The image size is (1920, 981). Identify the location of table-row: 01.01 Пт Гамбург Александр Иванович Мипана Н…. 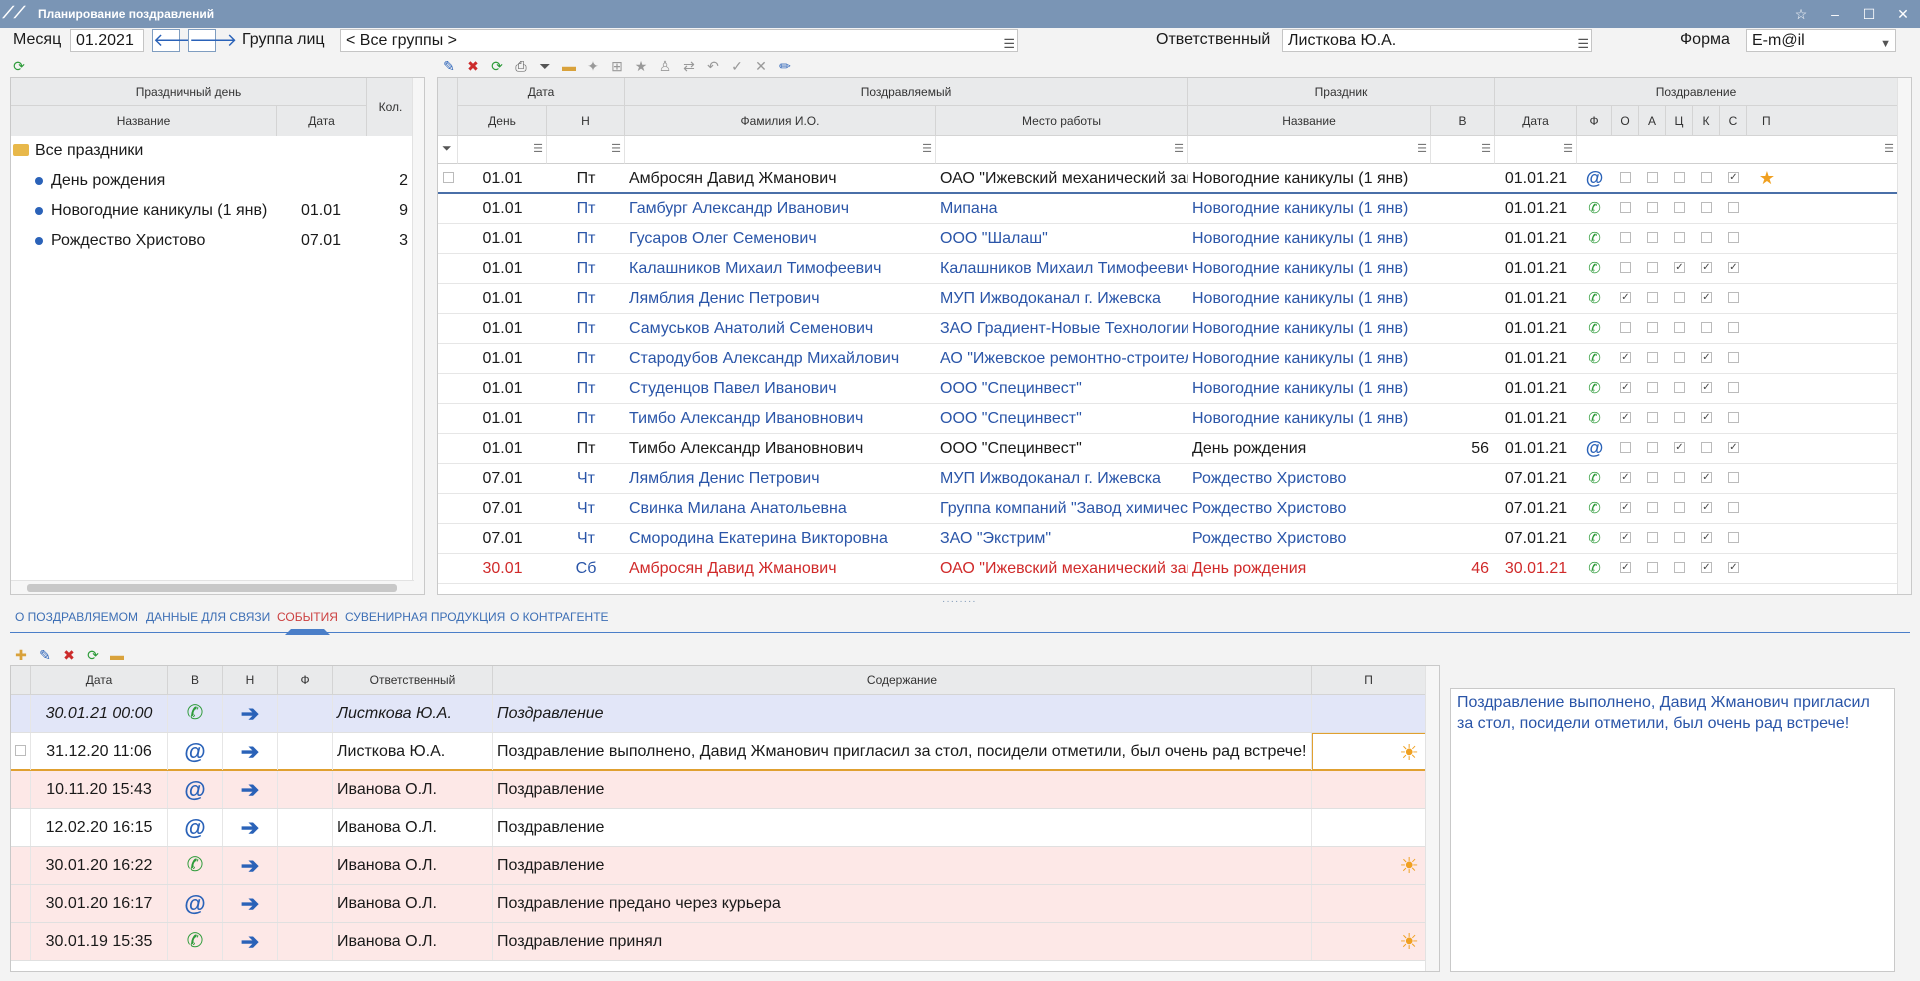
(1168, 209).